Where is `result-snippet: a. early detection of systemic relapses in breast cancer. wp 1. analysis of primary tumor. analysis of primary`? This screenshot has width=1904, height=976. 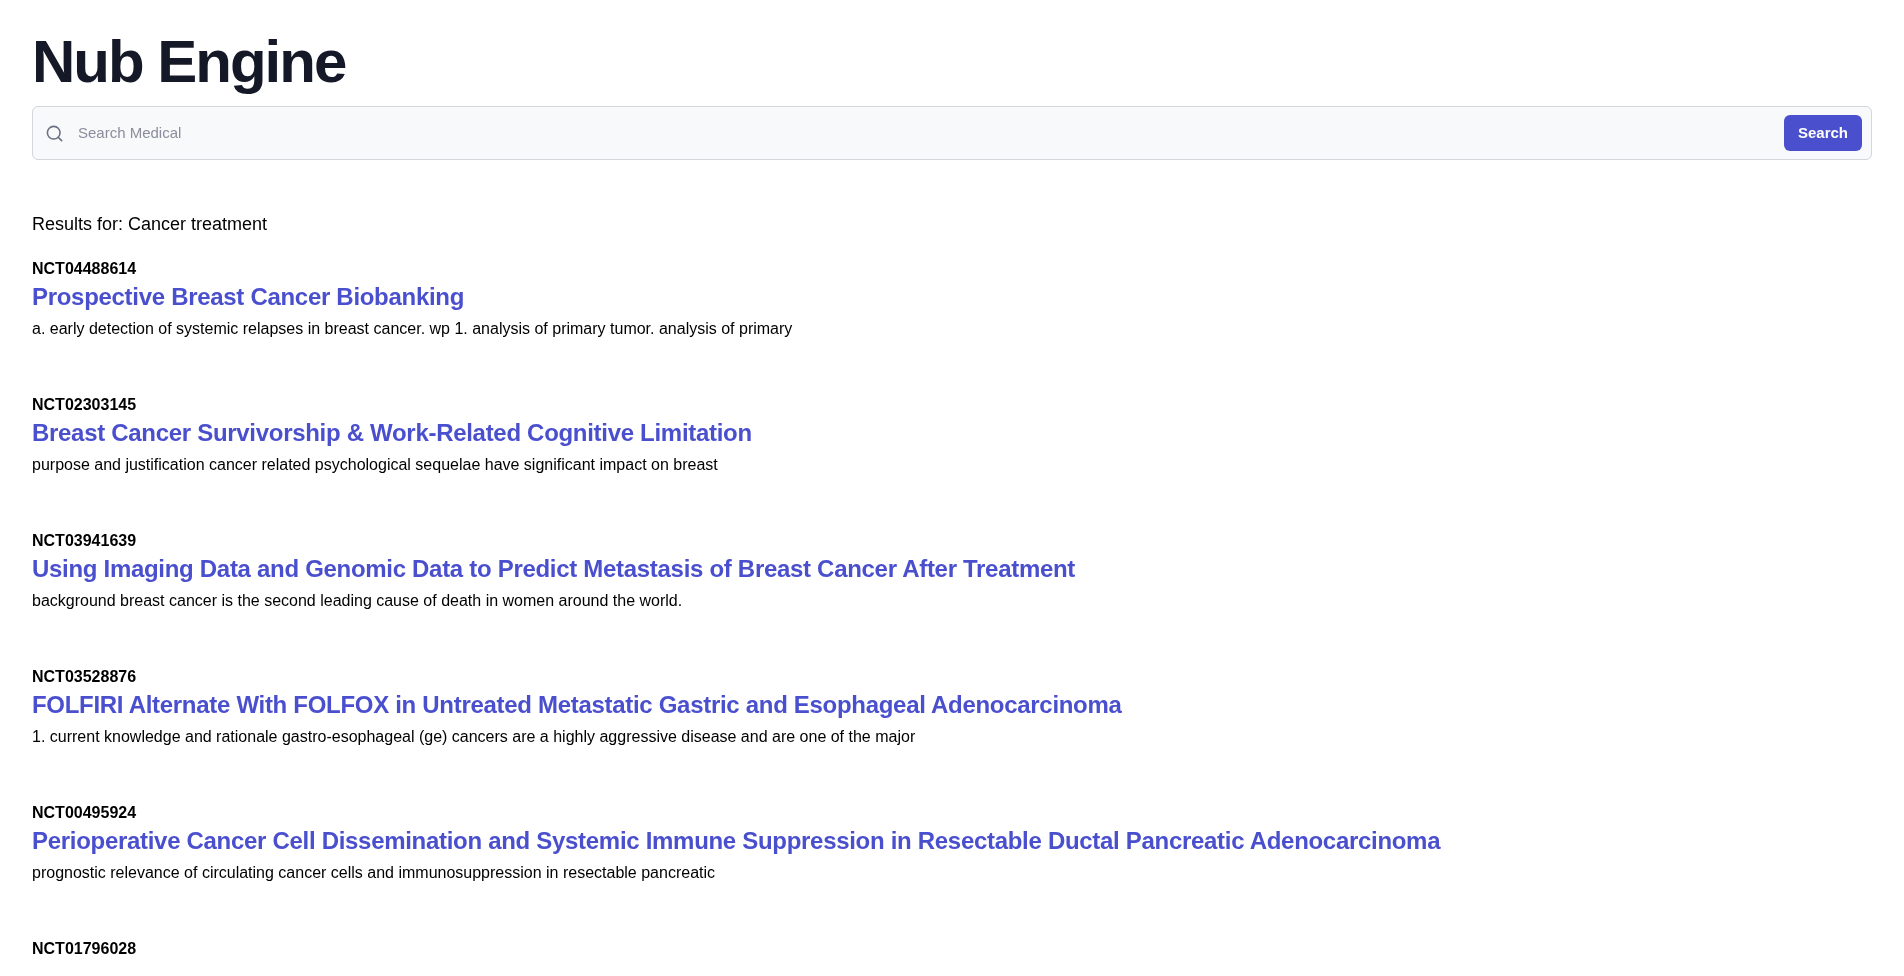 result-snippet: a. early detection of systemic relapses in breast cancer. wp 1. analysis of primary tumor. analysis of primary is located at coordinates (412, 329).